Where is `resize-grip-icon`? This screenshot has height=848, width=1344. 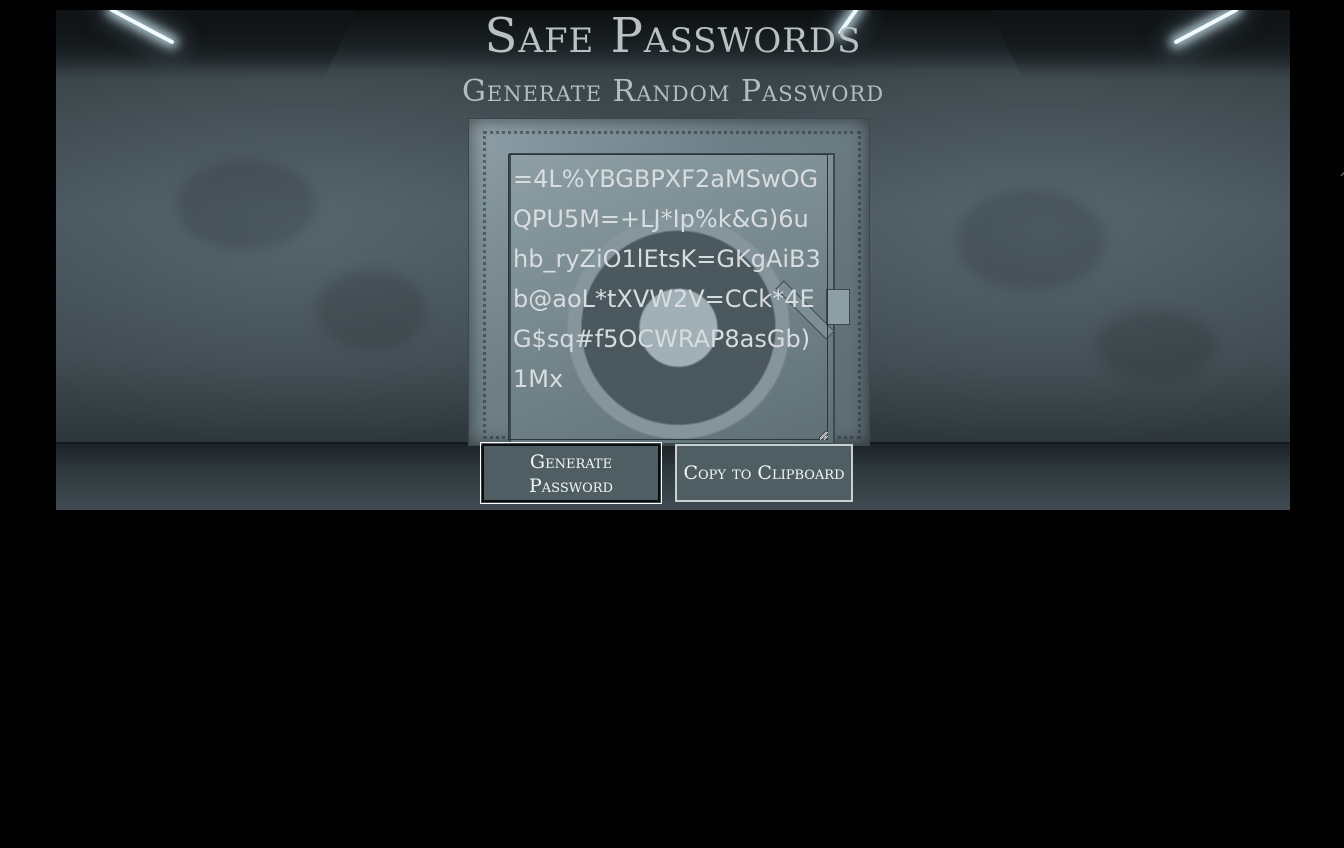 resize-grip-icon is located at coordinates (824, 436).